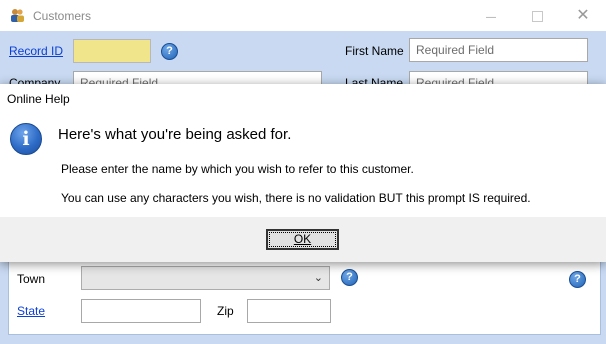  I want to click on first-name-label: First Name, so click(374, 51).